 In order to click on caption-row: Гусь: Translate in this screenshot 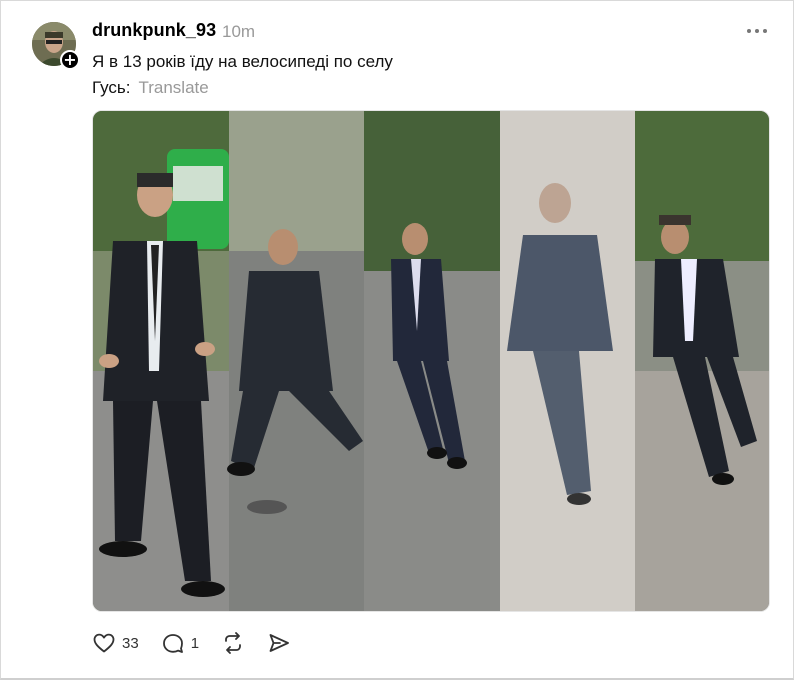, I will do `click(150, 88)`.